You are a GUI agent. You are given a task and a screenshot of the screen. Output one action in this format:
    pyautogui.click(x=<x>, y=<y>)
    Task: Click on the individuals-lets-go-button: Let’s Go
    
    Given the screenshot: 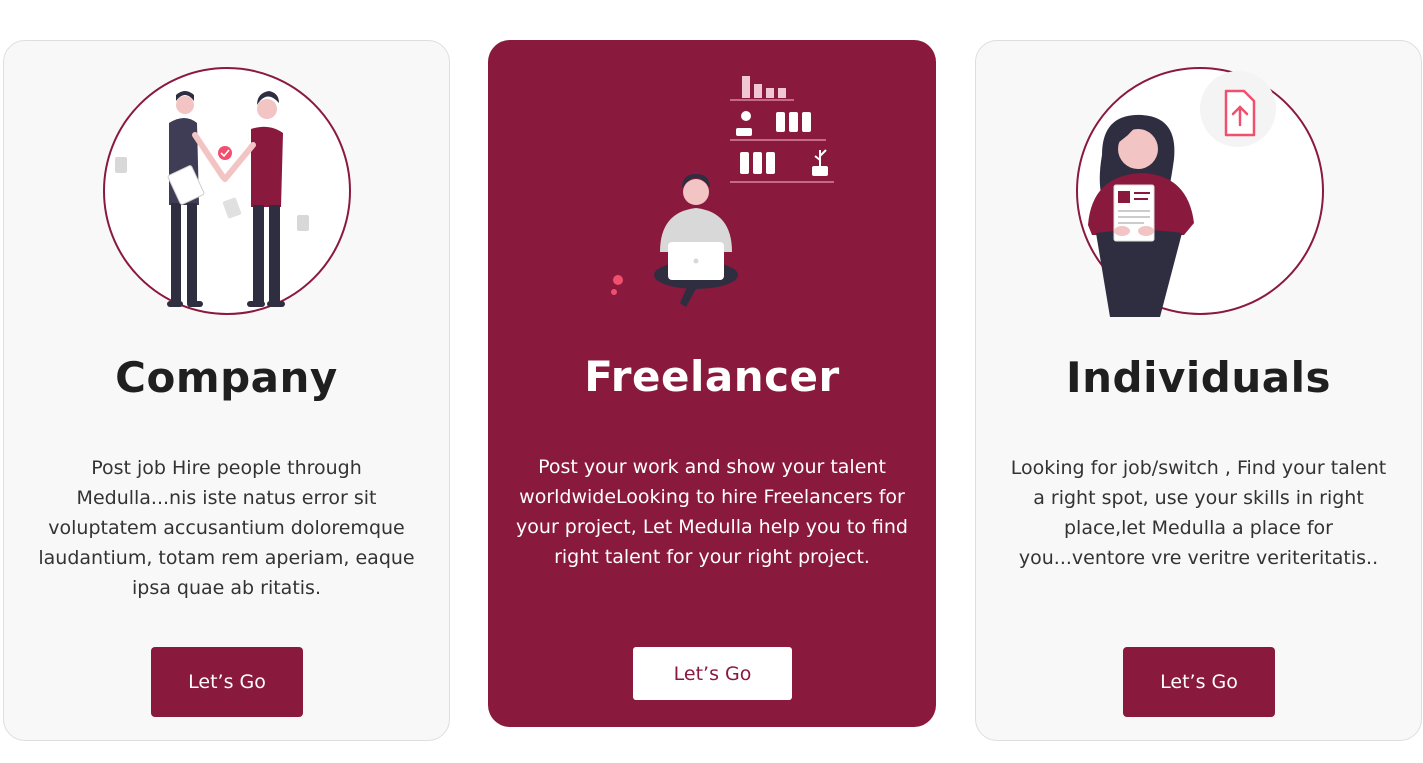 What is the action you would take?
    pyautogui.click(x=1199, y=682)
    